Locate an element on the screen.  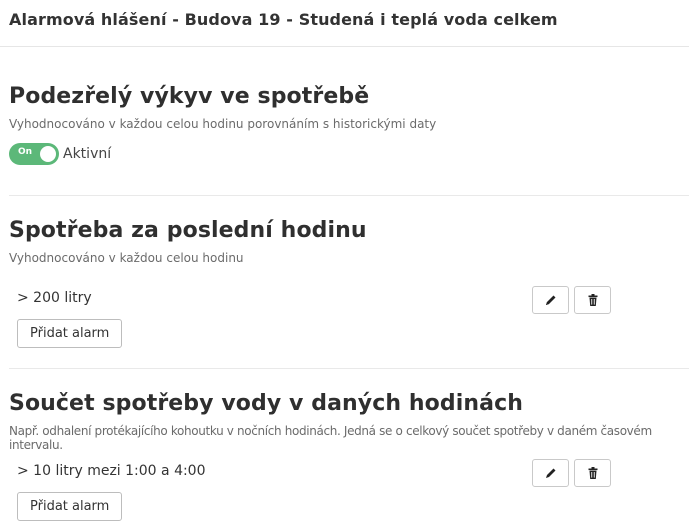
toggle-knob is located at coordinates (48, 154).